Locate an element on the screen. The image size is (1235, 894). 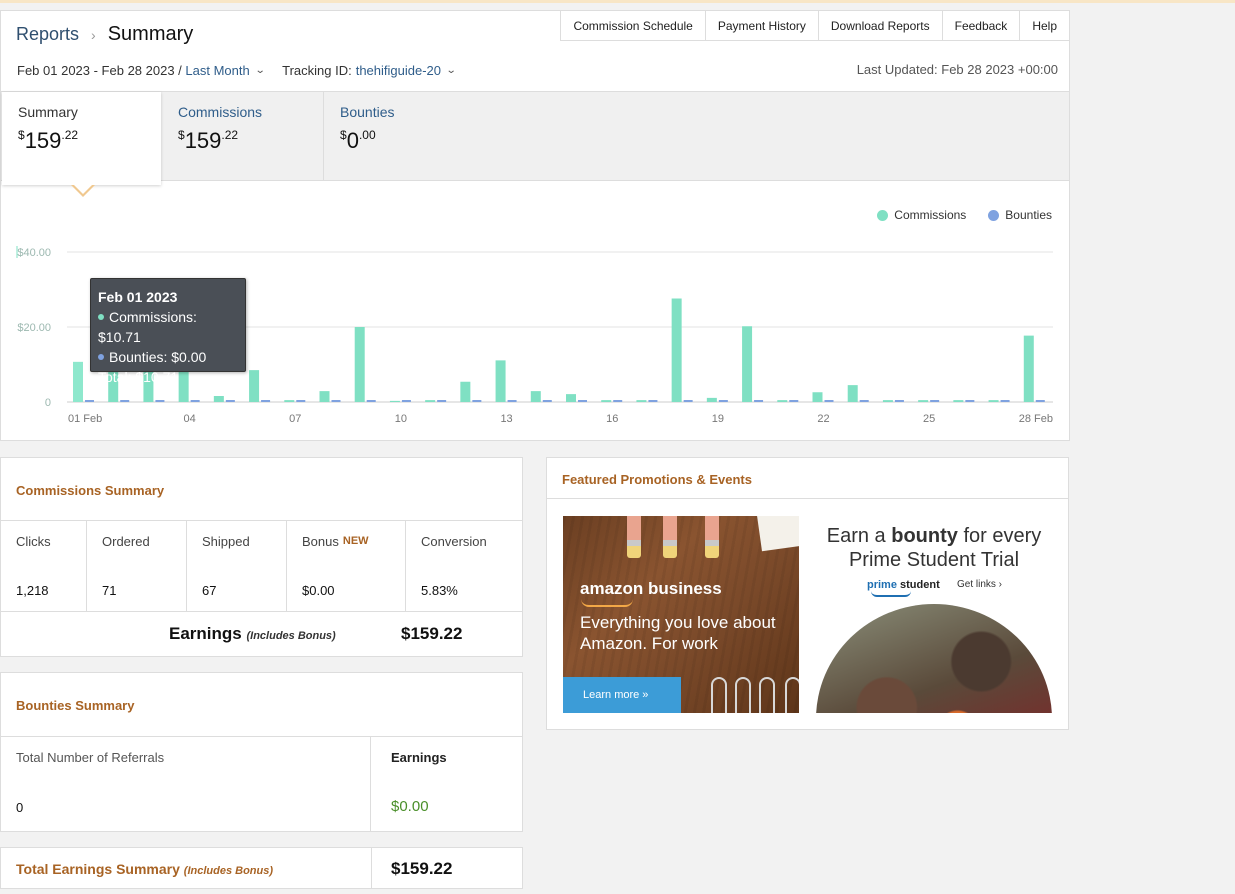
payment-history-link: Payment History is located at coordinates (762, 25).